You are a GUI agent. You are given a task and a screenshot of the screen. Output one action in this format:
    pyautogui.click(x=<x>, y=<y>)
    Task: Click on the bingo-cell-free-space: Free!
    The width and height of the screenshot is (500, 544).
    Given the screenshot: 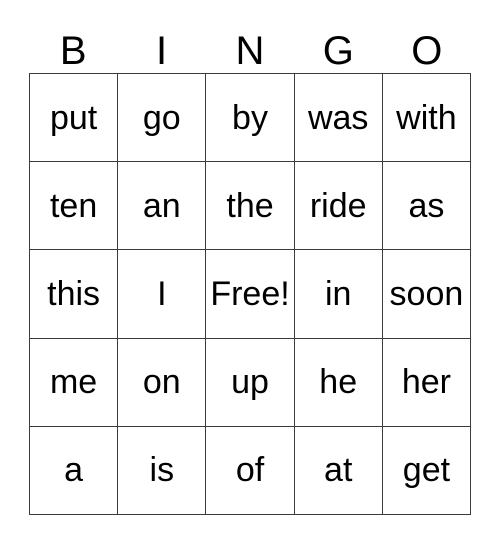 What is the action you would take?
    pyautogui.click(x=250, y=294)
    